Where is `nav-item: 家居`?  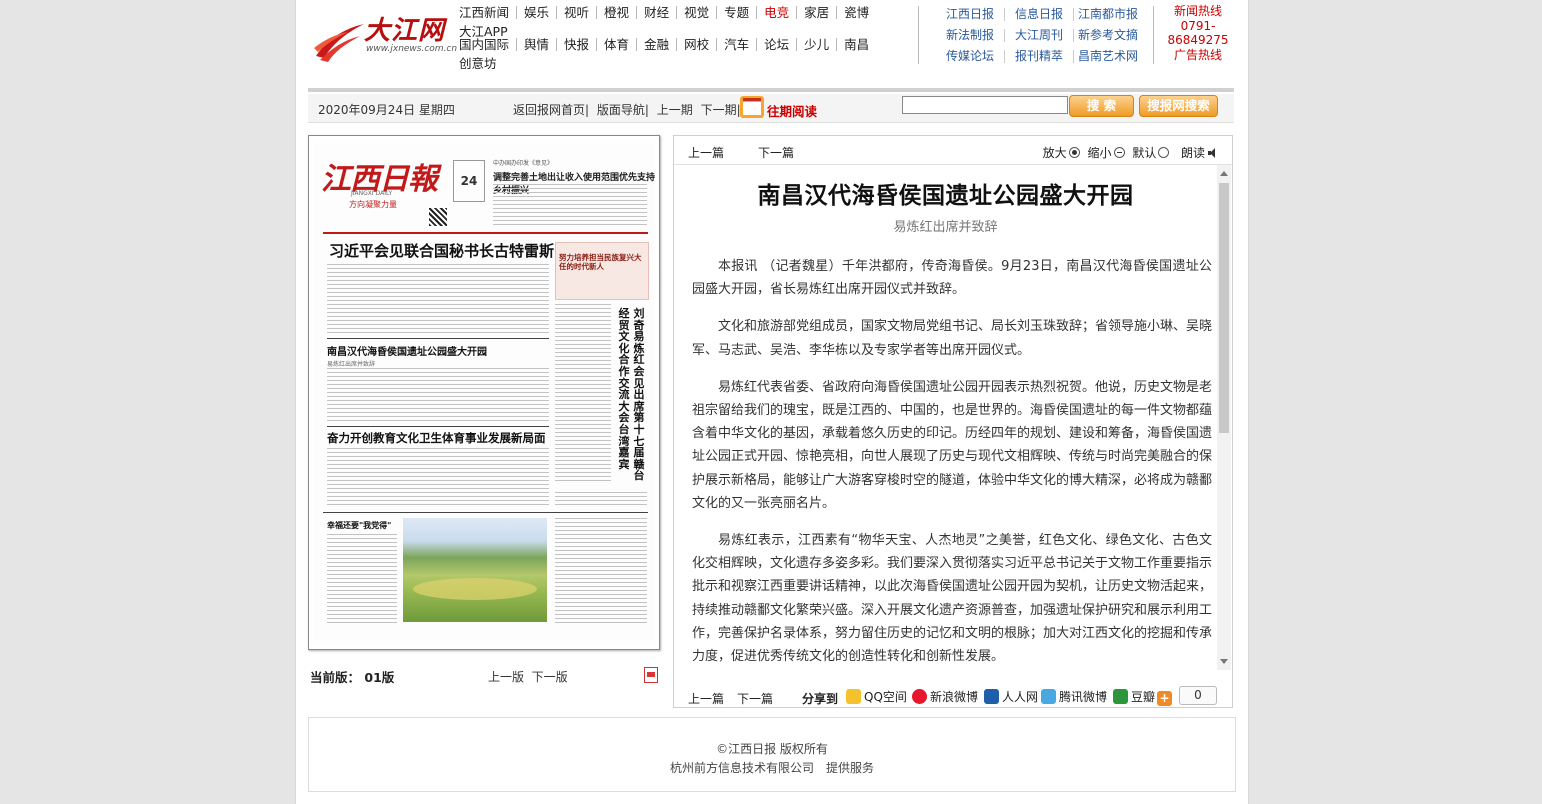
nav-item: 家居 is located at coordinates (817, 12).